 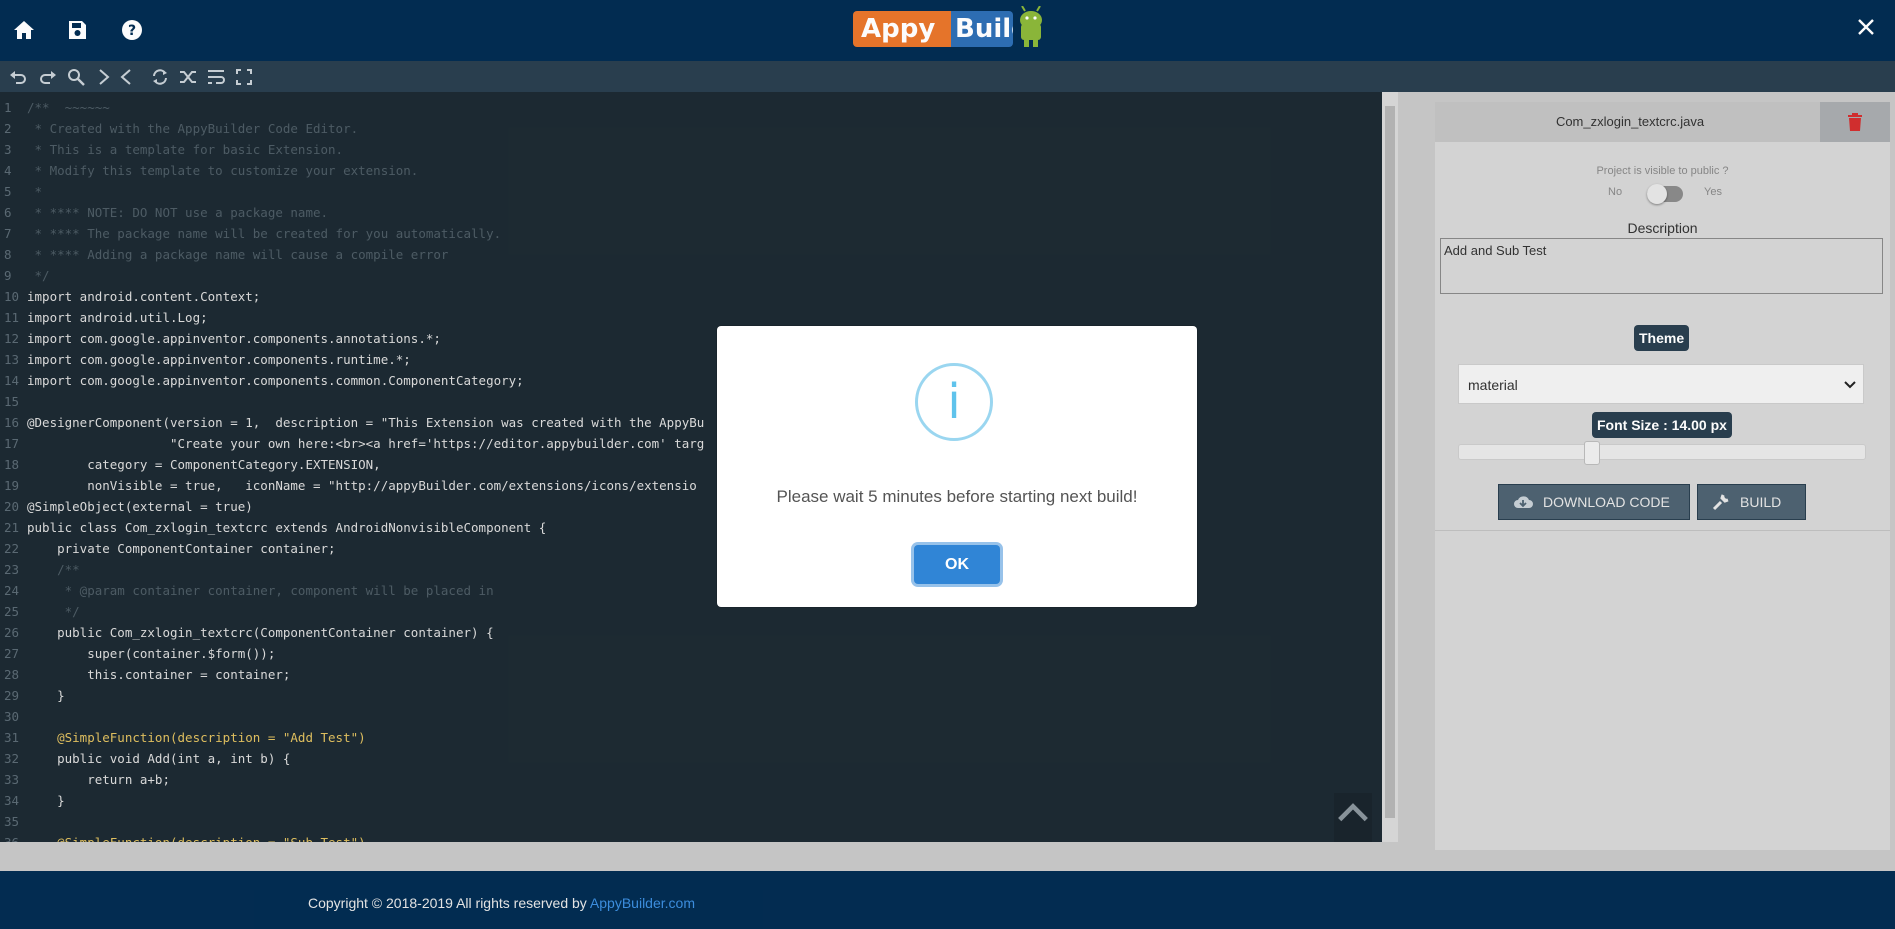 What do you see at coordinates (957, 564) in the screenshot?
I see `ok-button: OK` at bounding box center [957, 564].